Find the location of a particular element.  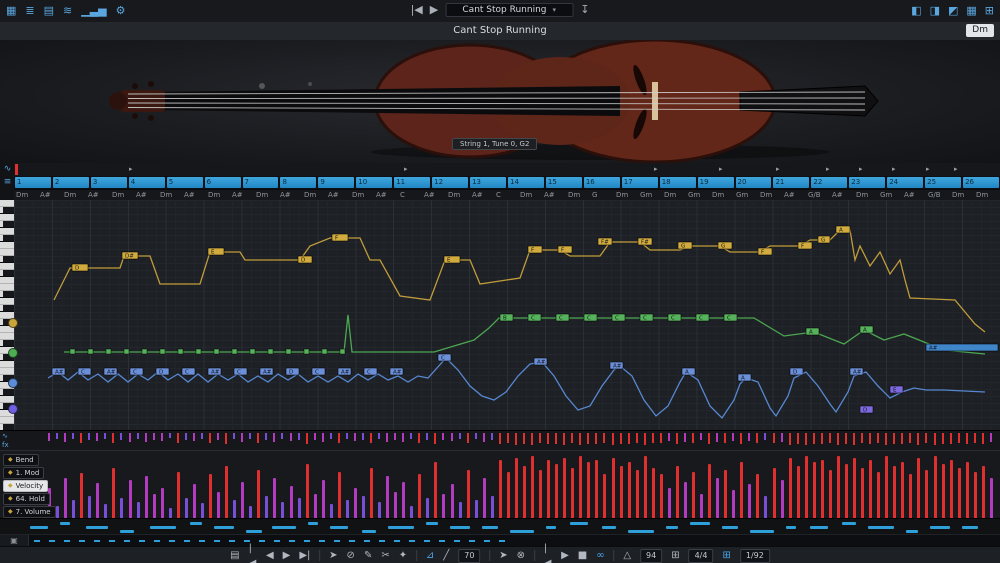

measure-segment: 14 is located at coordinates (526, 182).